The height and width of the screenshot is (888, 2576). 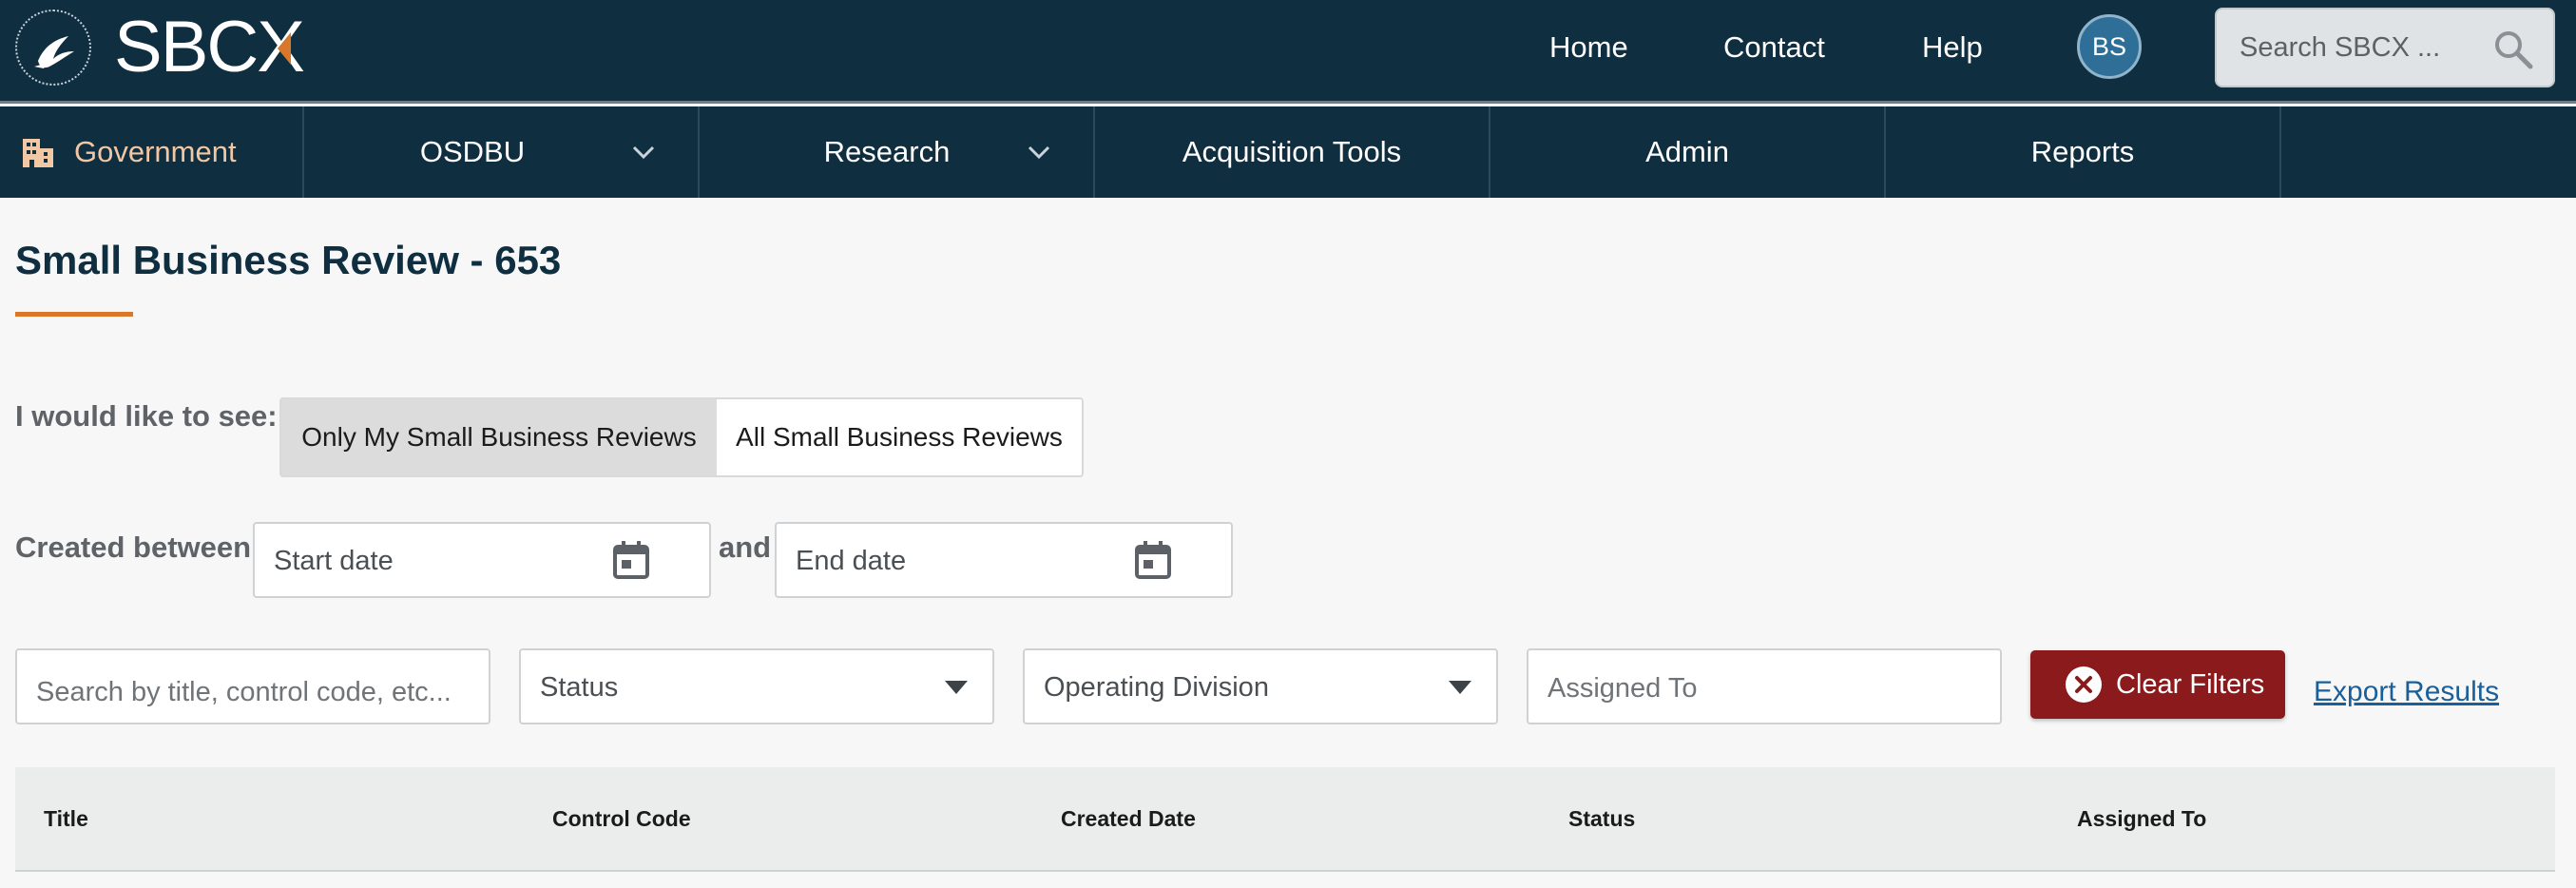 What do you see at coordinates (209, 47) in the screenshot?
I see `brand-name: SBCX` at bounding box center [209, 47].